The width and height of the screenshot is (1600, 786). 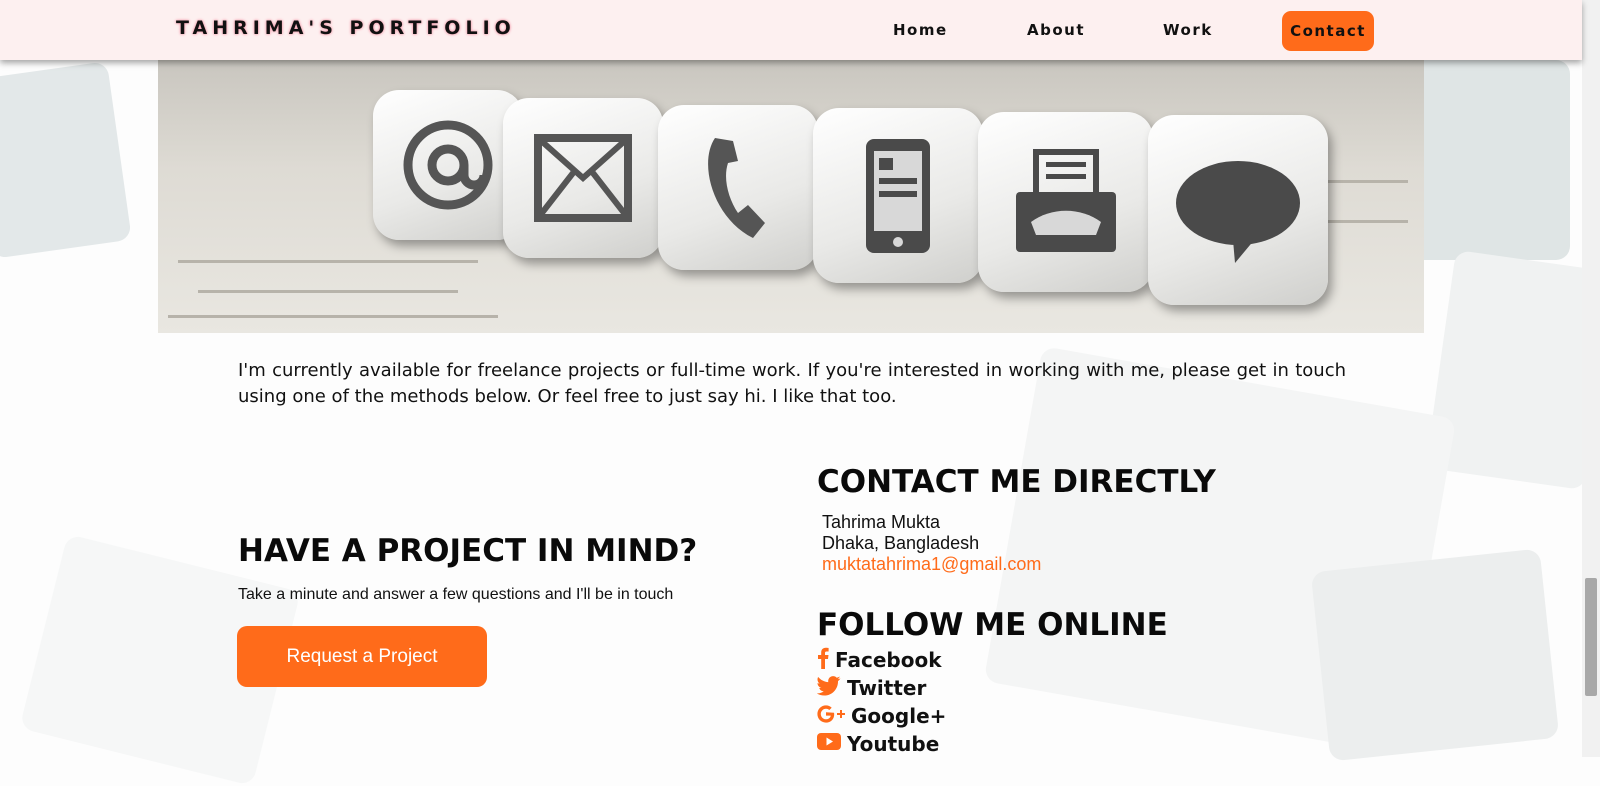 What do you see at coordinates (346, 28) in the screenshot?
I see `brand-logo: TAHRIMA'S PORTFOLIO` at bounding box center [346, 28].